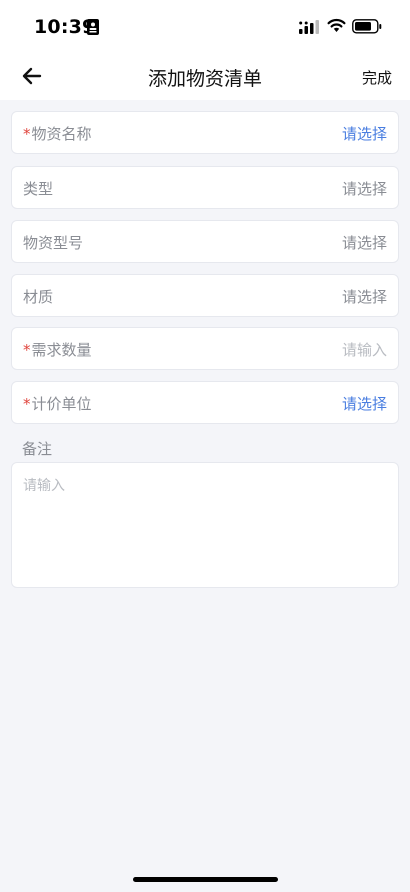 Image resolution: width=410 pixels, height=892 pixels. What do you see at coordinates (205, 525) in the screenshot?
I see `remark-textarea: 请输入` at bounding box center [205, 525].